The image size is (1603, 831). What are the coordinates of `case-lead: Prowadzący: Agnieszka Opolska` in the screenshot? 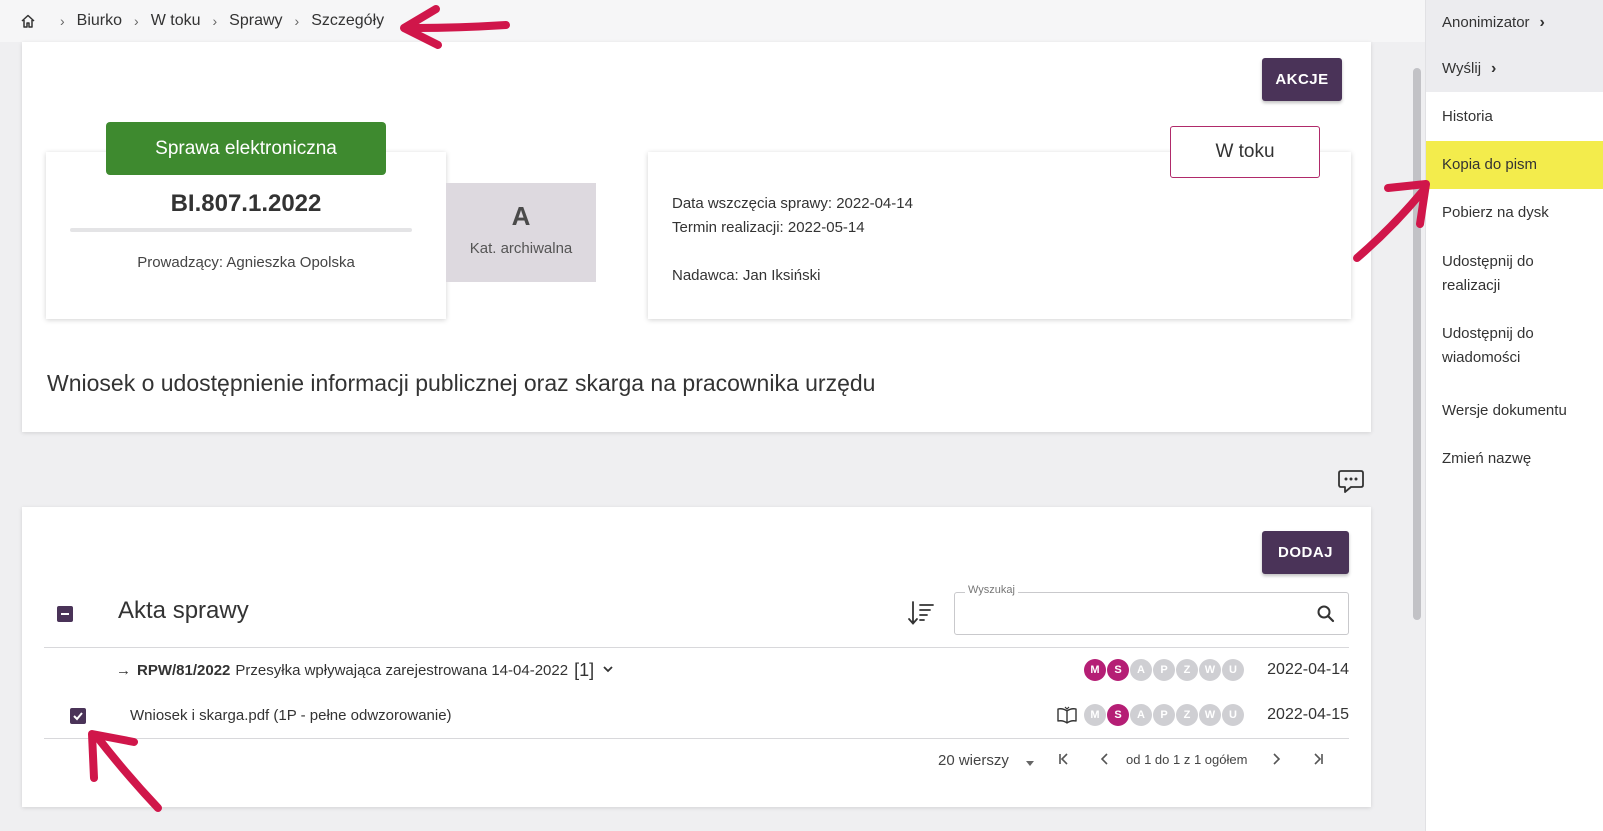 It's located at (246, 262).